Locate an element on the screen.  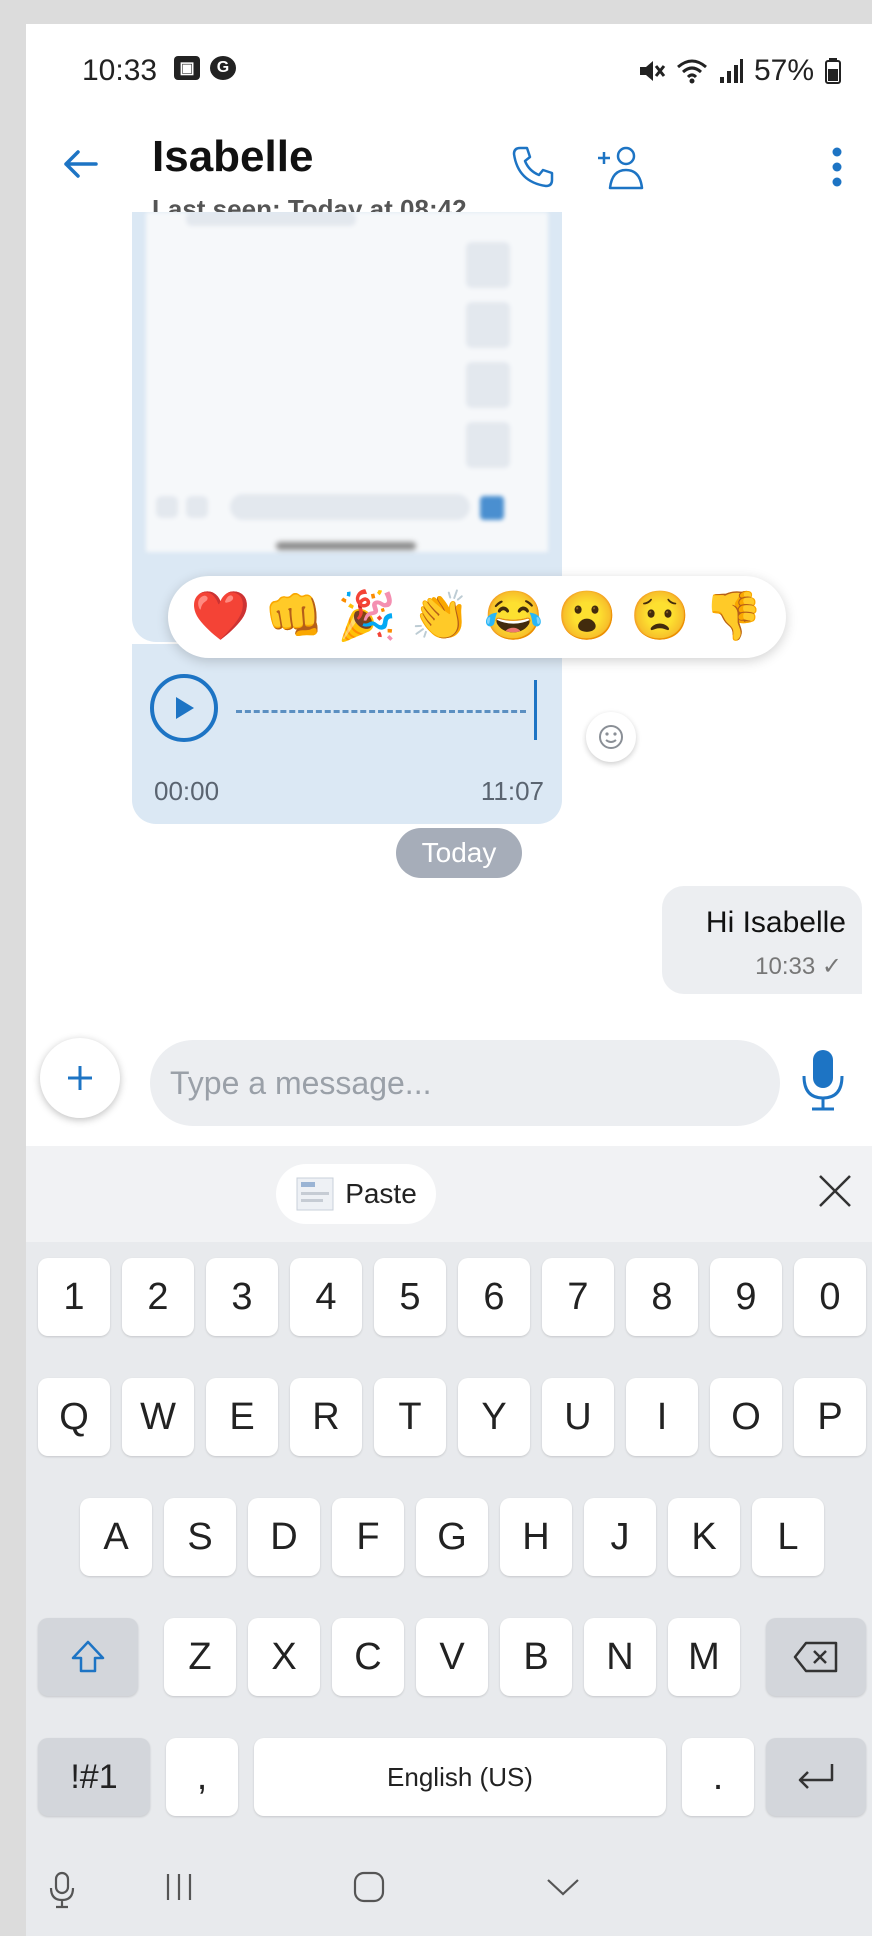
key-n: N is located at coordinates (620, 1657).